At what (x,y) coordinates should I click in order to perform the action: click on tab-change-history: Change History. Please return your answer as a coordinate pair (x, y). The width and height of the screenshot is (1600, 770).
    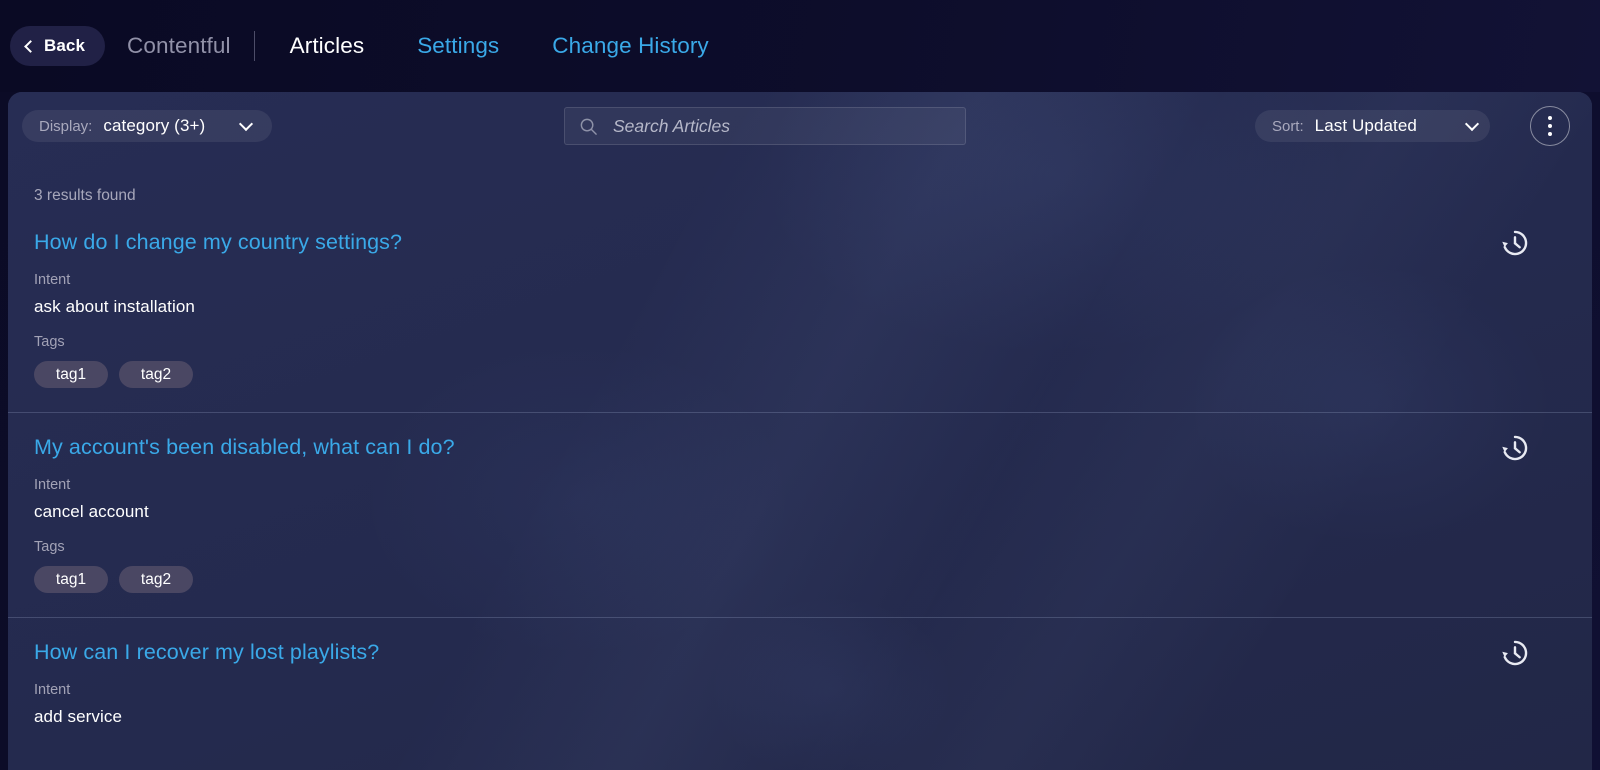
    Looking at the image, I should click on (630, 46).